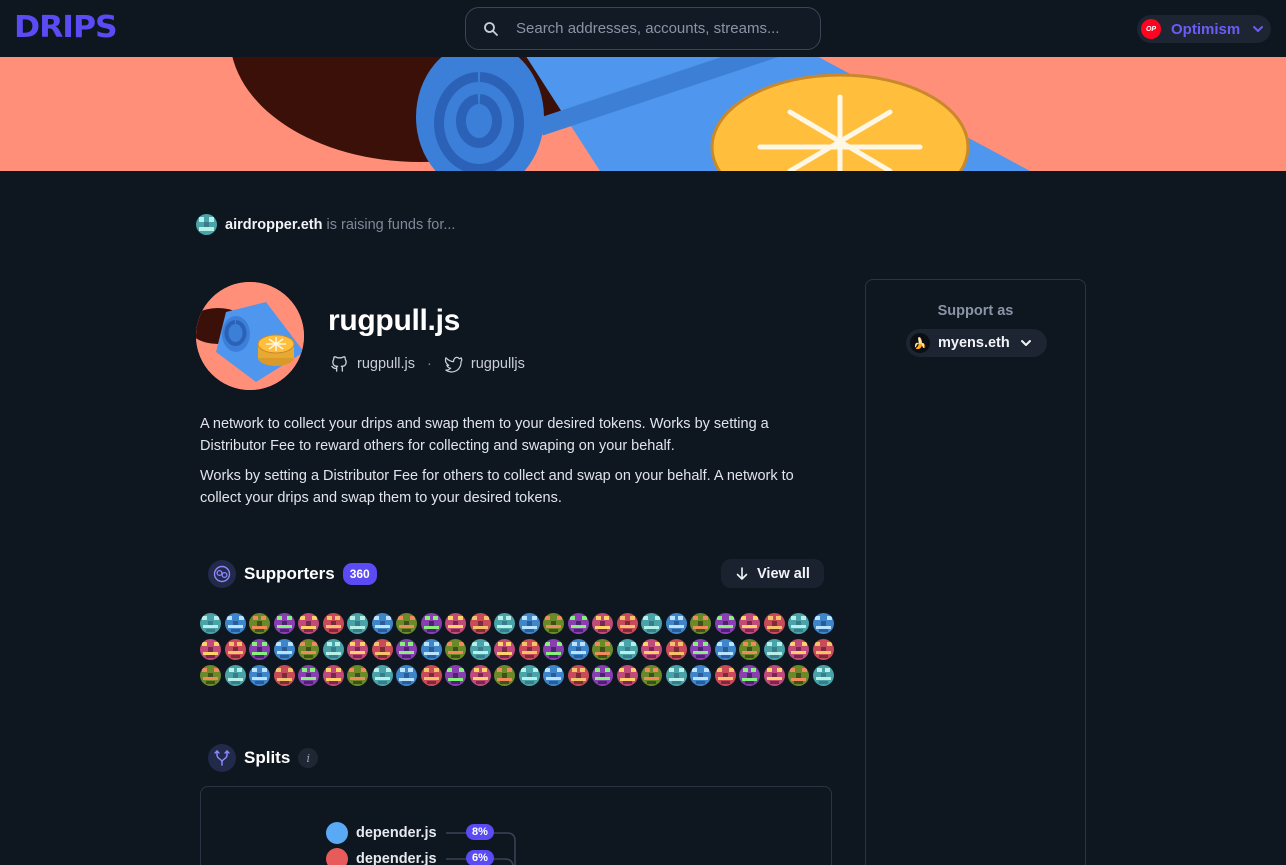  Describe the element at coordinates (1258, 29) in the screenshot. I see `chevron-down-icon` at that location.